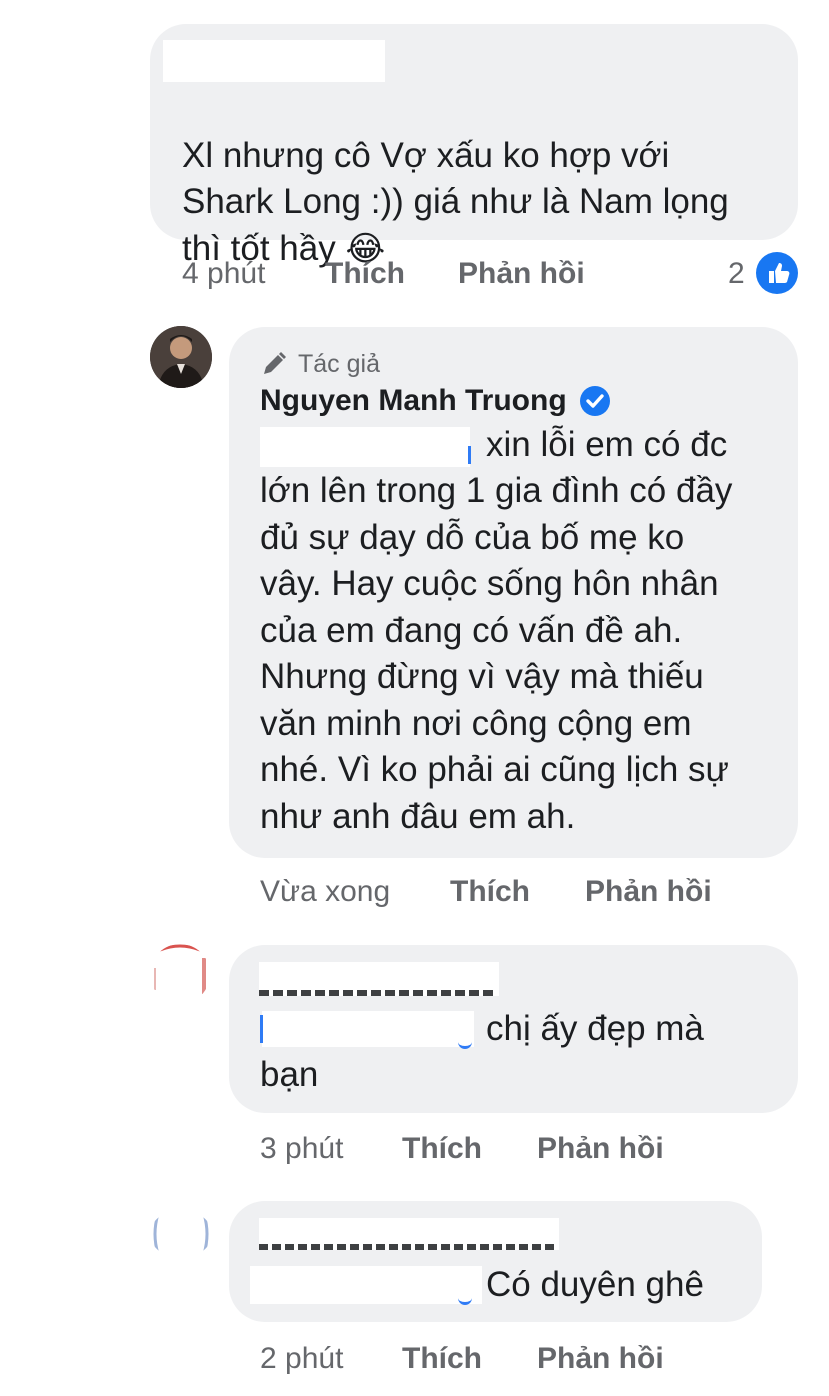 The width and height of the screenshot is (829, 1396). What do you see at coordinates (414, 895) in the screenshot?
I see `comment-actions: Vừa xong Thích Phản hồi` at bounding box center [414, 895].